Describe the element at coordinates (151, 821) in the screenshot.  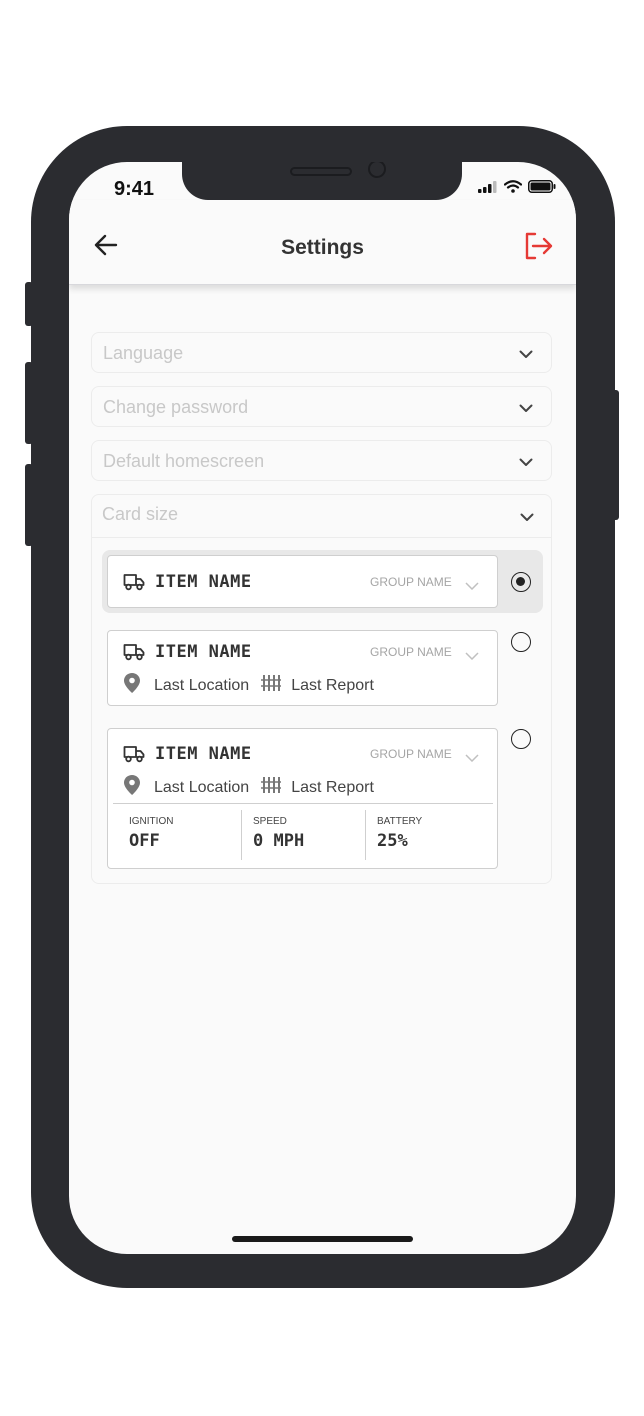
I see `metric-label: IGNITION` at that location.